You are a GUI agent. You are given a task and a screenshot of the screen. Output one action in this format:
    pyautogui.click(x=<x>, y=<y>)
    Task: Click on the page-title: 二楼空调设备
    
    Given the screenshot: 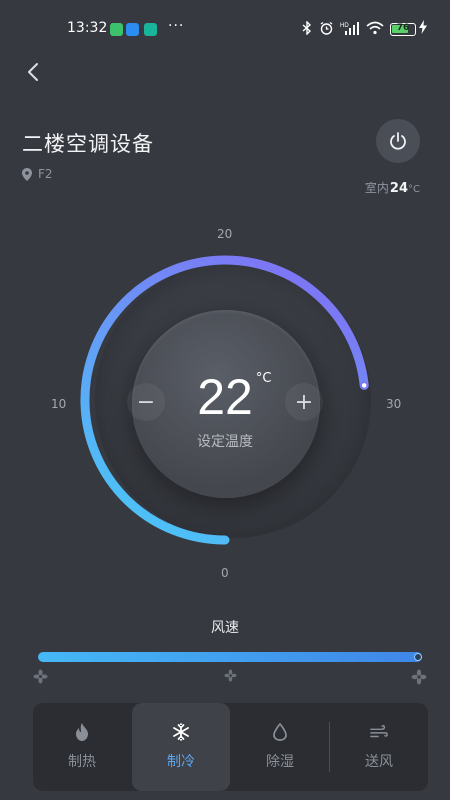 What is the action you would take?
    pyautogui.click(x=88, y=144)
    